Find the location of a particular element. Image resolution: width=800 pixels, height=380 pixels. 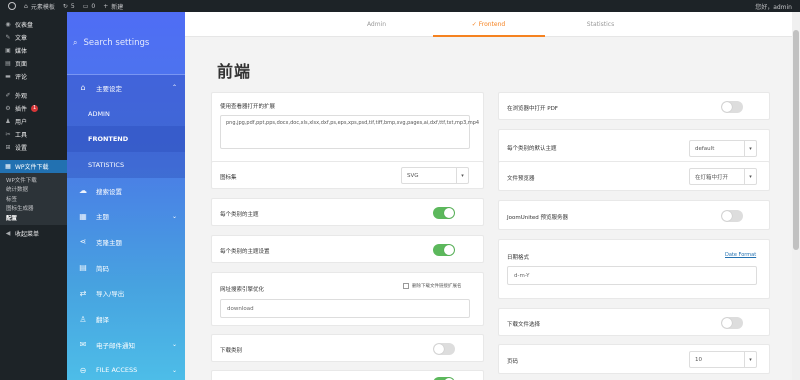

admin-bar: ⌂ 元素模板 ↻ 5 ▭ 0 + 新建 您好，admin is located at coordinates (400, 6).